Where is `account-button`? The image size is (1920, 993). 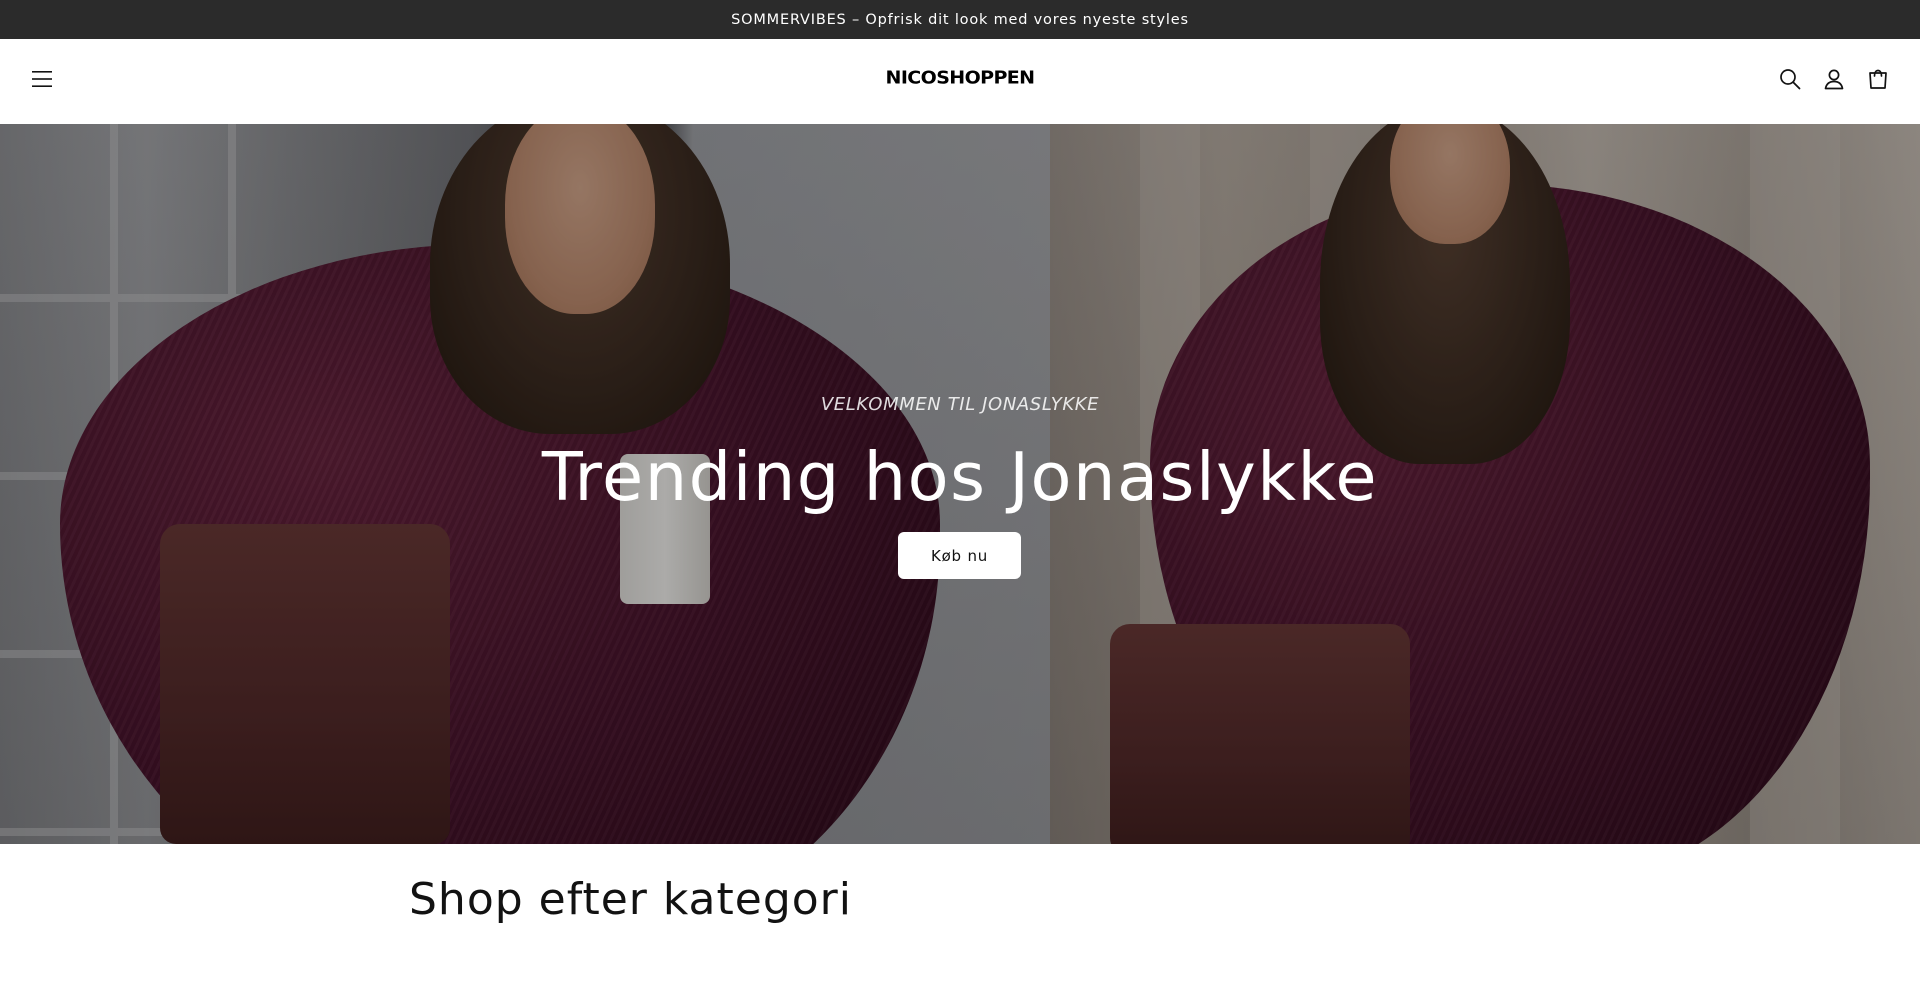 account-button is located at coordinates (1834, 79).